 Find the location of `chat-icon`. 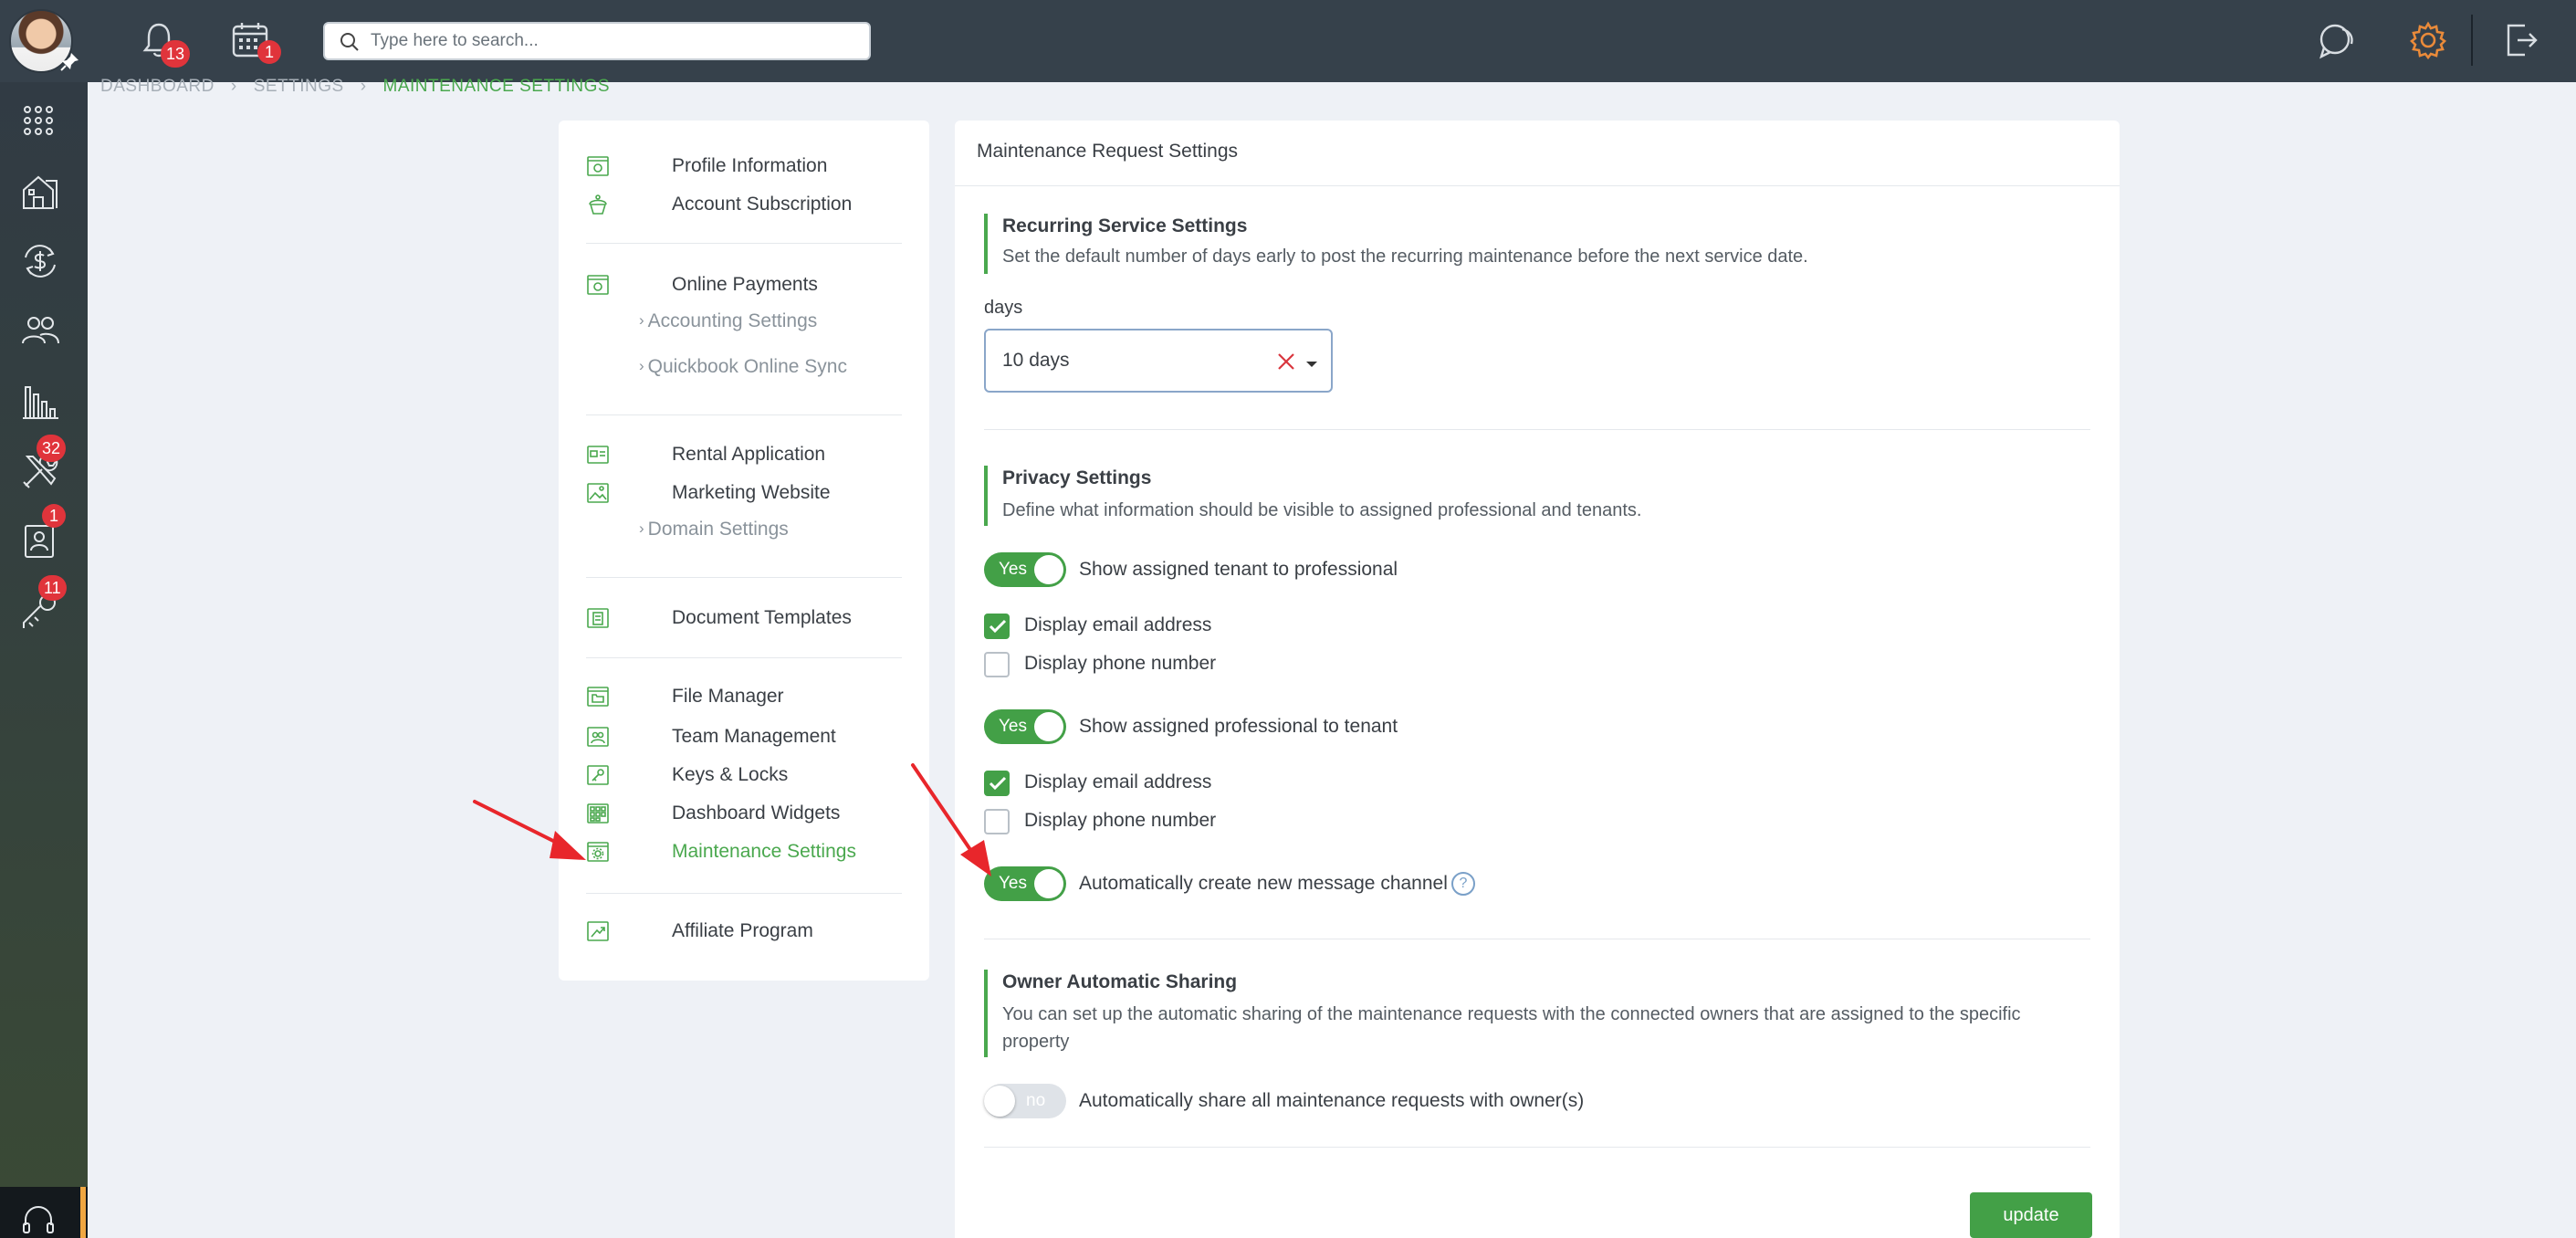

chat-icon is located at coordinates (2337, 41).